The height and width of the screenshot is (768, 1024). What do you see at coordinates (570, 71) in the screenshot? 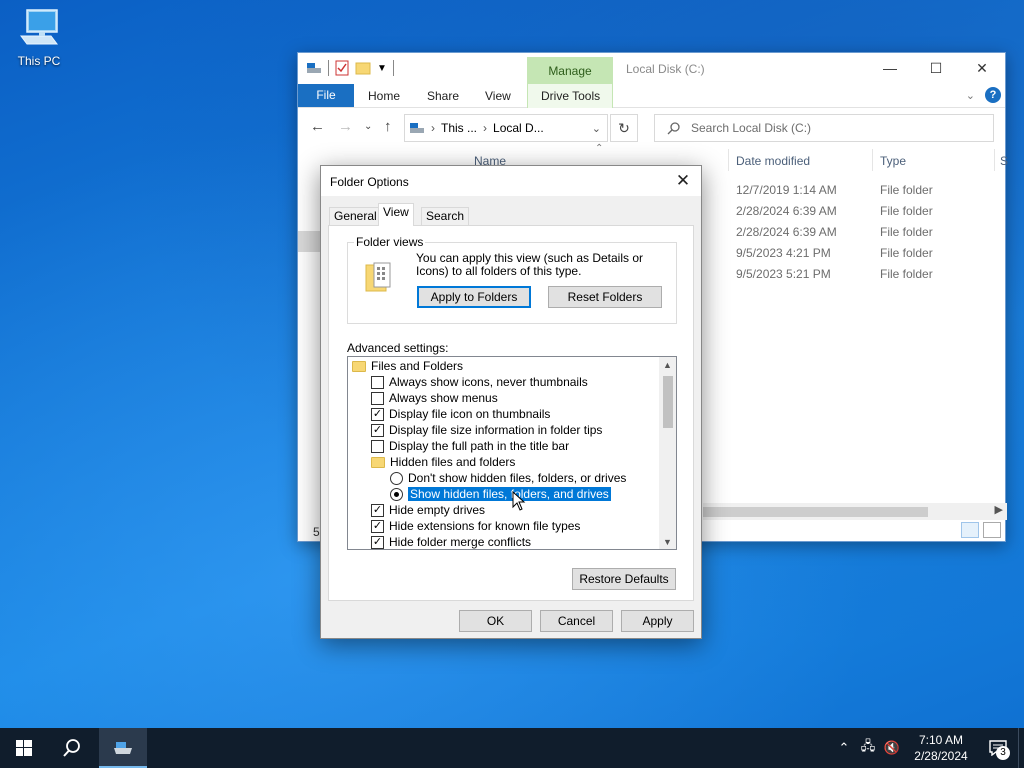
I see `manage-contextual-tab: Manage` at bounding box center [570, 71].